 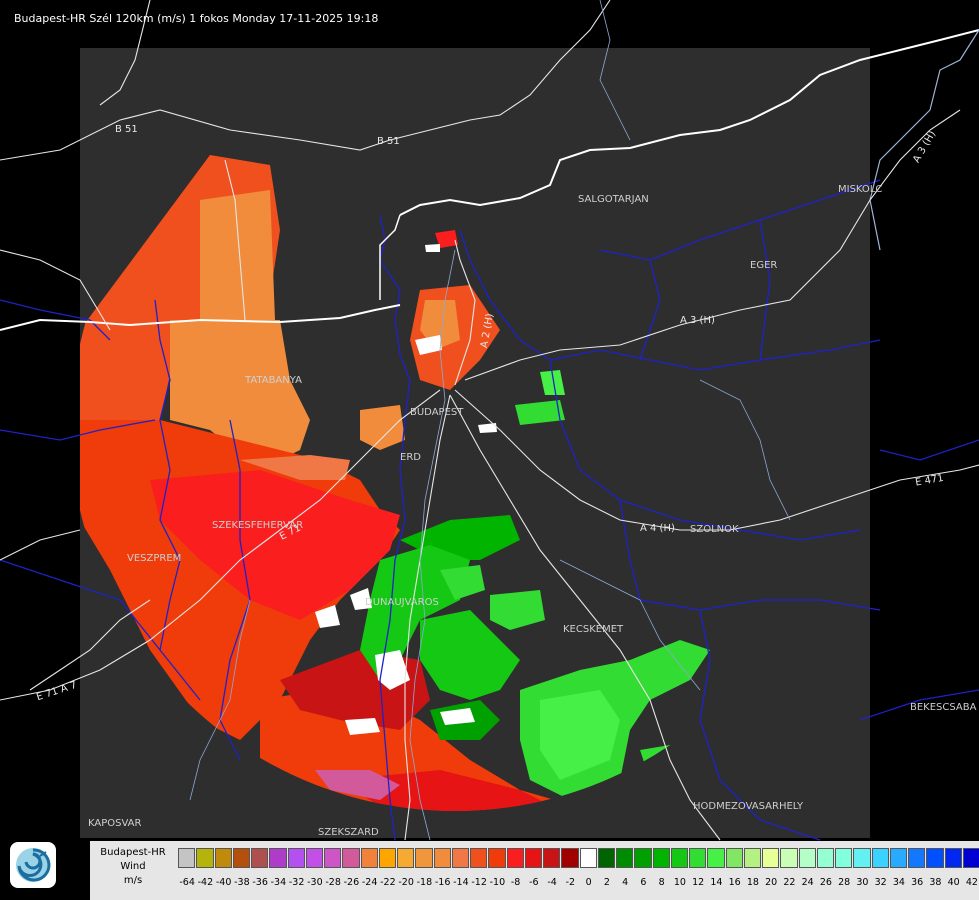 I want to click on road-label-a4: A 4 (H), so click(x=657, y=528).